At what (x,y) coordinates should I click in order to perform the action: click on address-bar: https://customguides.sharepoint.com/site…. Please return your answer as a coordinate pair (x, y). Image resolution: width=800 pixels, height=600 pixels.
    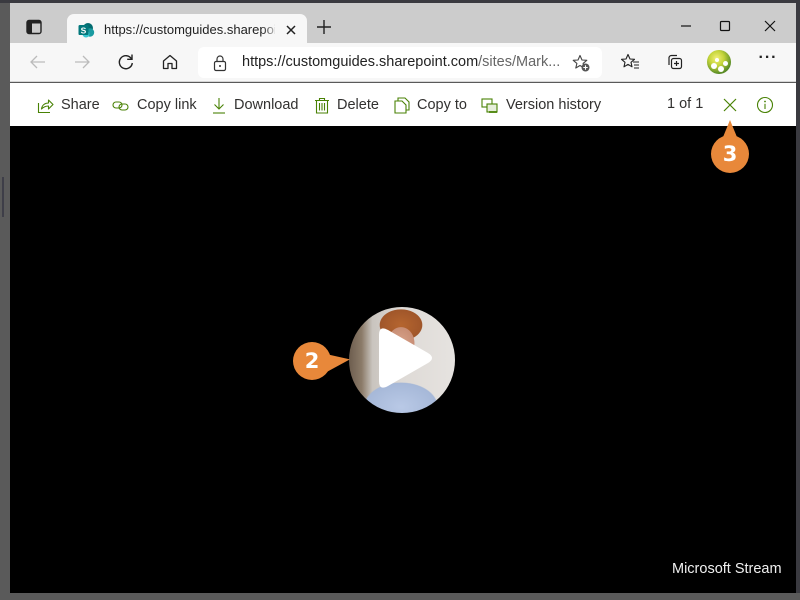
    Looking at the image, I should click on (400, 62).